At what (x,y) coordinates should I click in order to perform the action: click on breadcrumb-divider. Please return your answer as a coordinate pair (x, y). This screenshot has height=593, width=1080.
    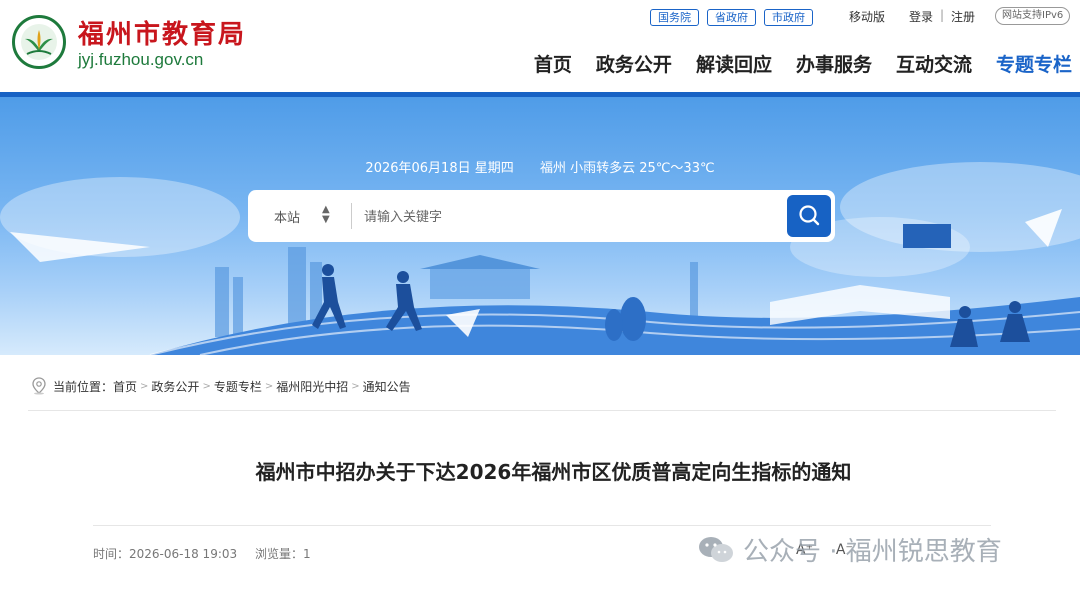
    Looking at the image, I should click on (542, 410).